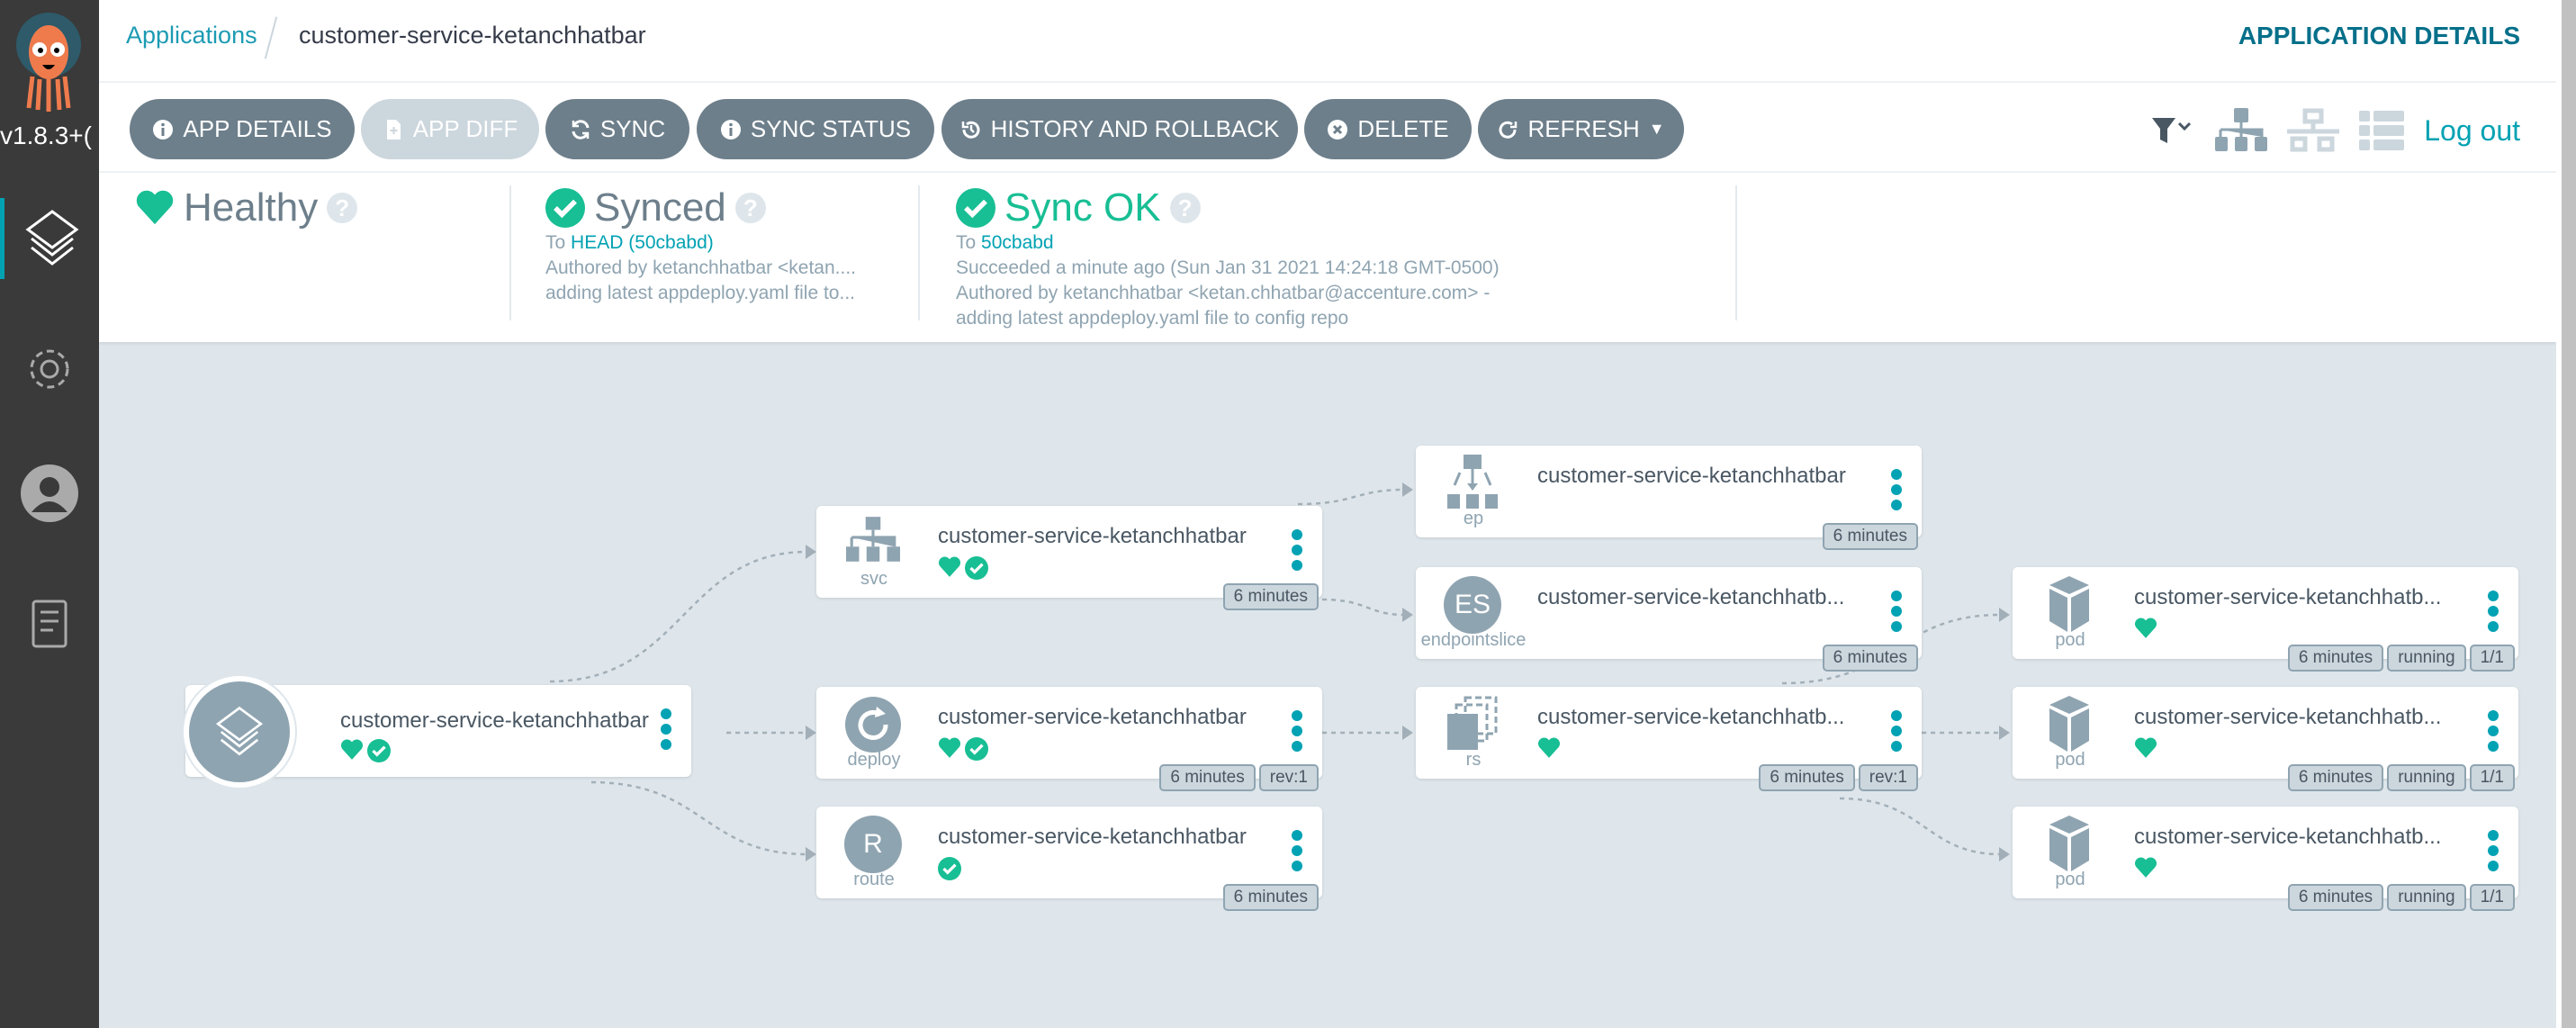  What do you see at coordinates (1473, 724) in the screenshot?
I see `replicaset-icon` at bounding box center [1473, 724].